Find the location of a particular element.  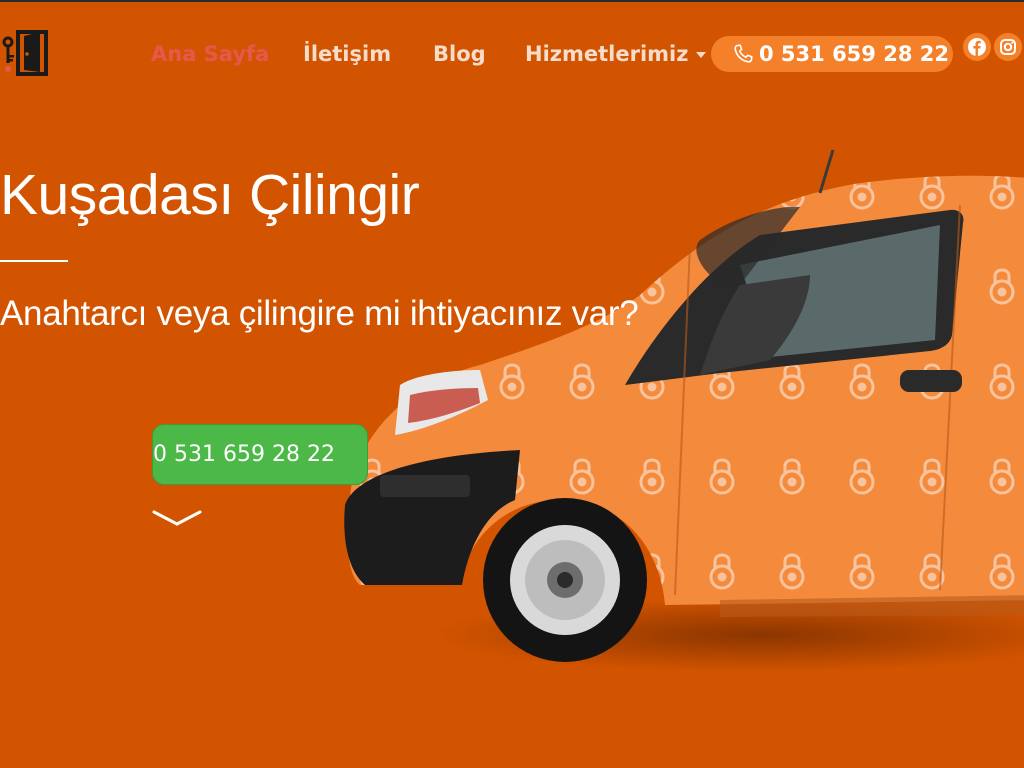

header-phone-button: 0 531 659 28 22 is located at coordinates (832, 54).